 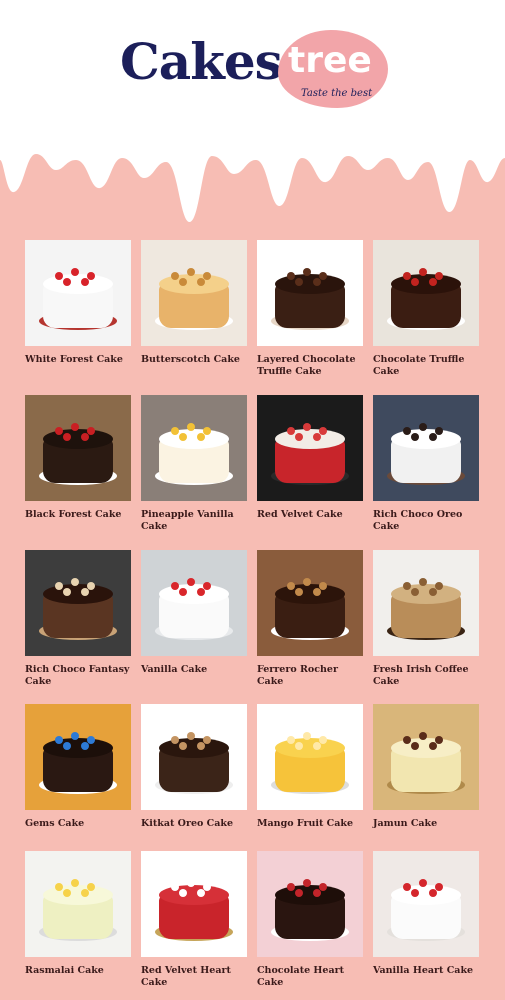 What do you see at coordinates (419, 365) in the screenshot?
I see `cake-name: Chocolate Truffle Cake` at bounding box center [419, 365].